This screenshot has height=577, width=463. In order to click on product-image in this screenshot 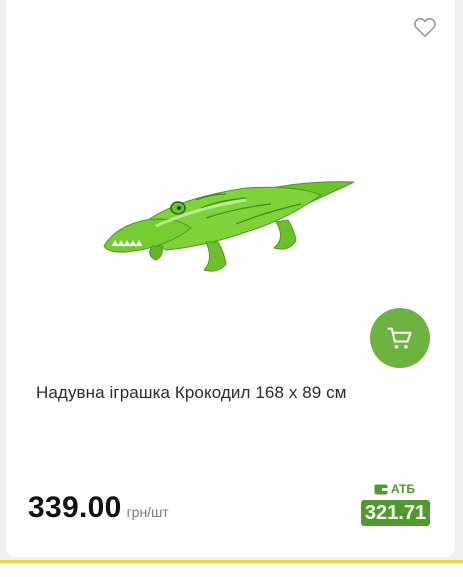, I will do `click(229, 226)`.